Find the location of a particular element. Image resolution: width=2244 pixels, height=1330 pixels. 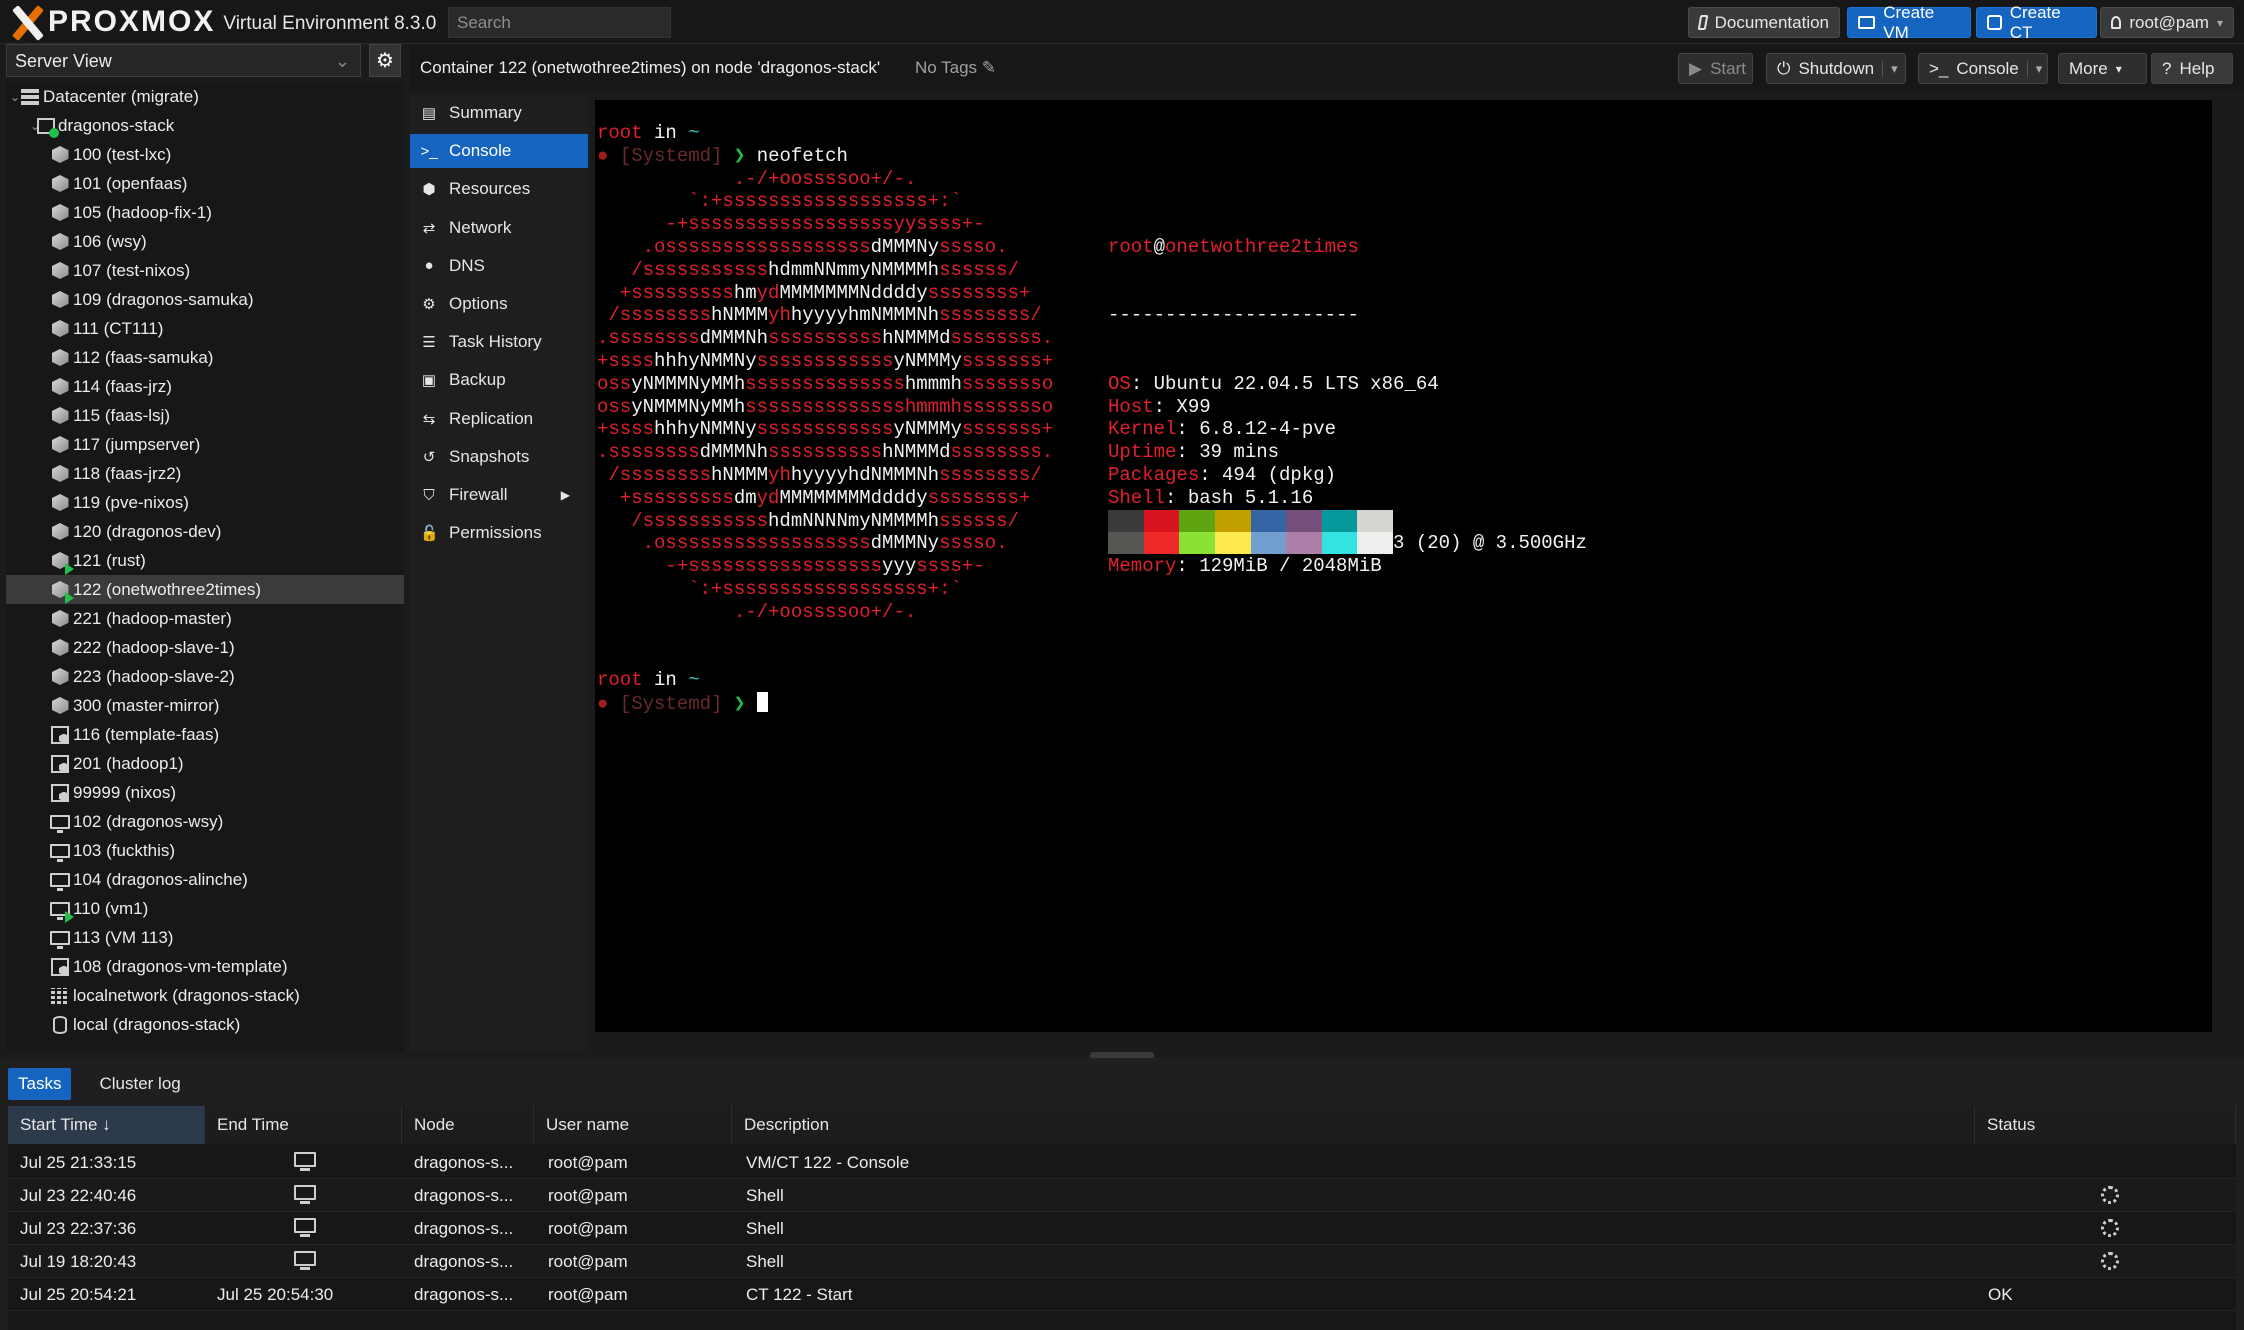

tree-item: 105 (hadoop-fix-1) is located at coordinates (205, 212).